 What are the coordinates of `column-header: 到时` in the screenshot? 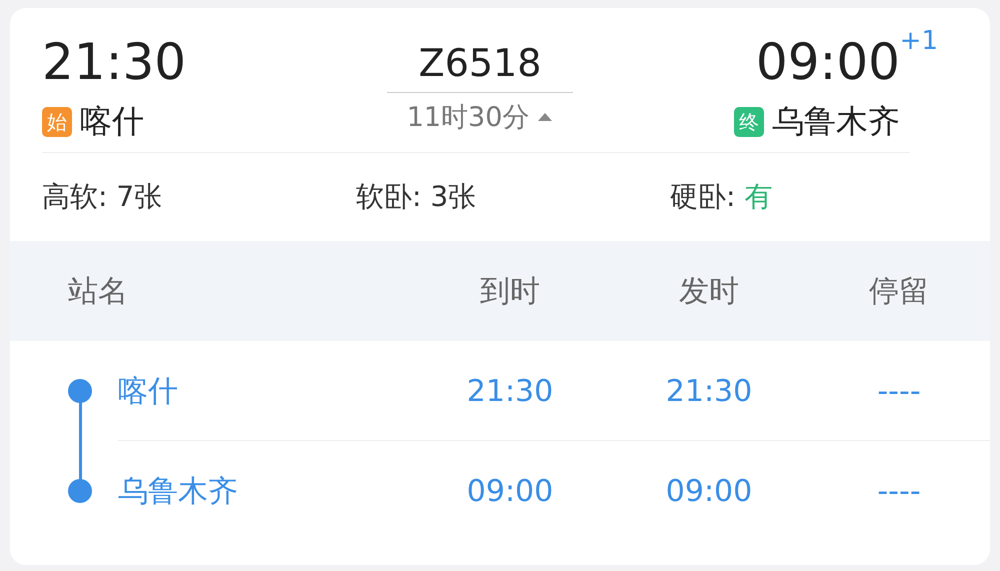 It's located at (510, 291).